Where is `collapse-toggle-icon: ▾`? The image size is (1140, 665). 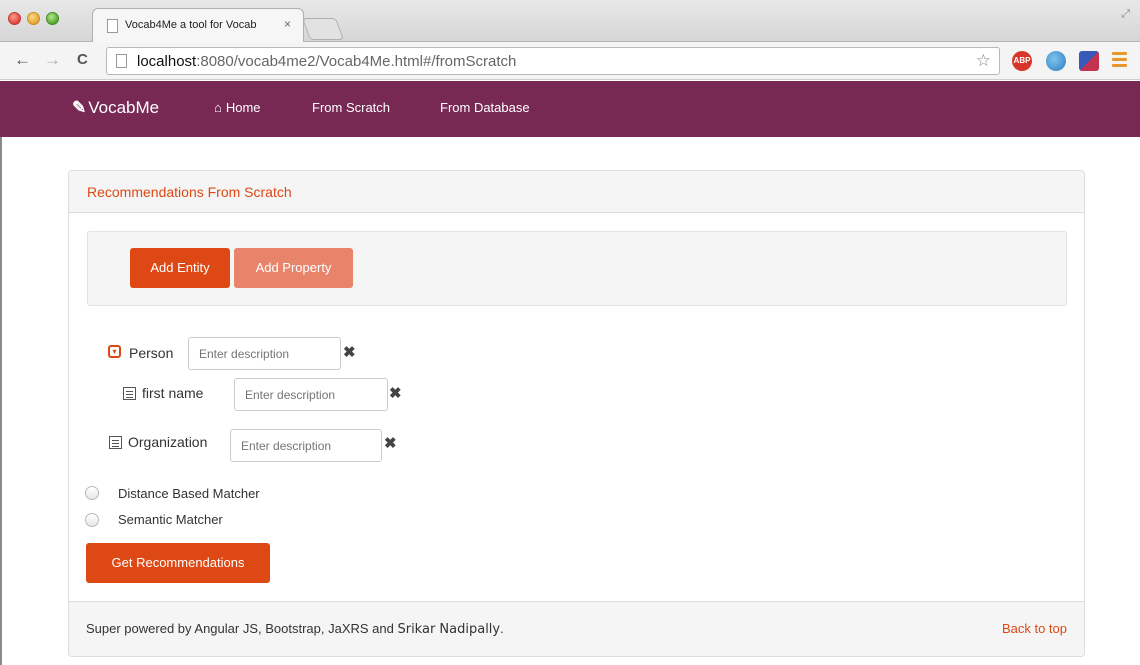 collapse-toggle-icon: ▾ is located at coordinates (114, 351).